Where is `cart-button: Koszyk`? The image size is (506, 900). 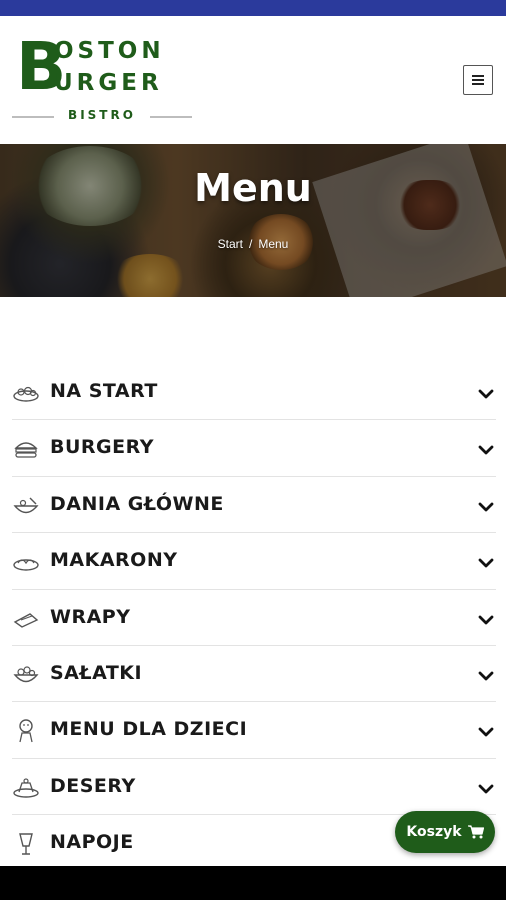
cart-button: Koszyk is located at coordinates (445, 832).